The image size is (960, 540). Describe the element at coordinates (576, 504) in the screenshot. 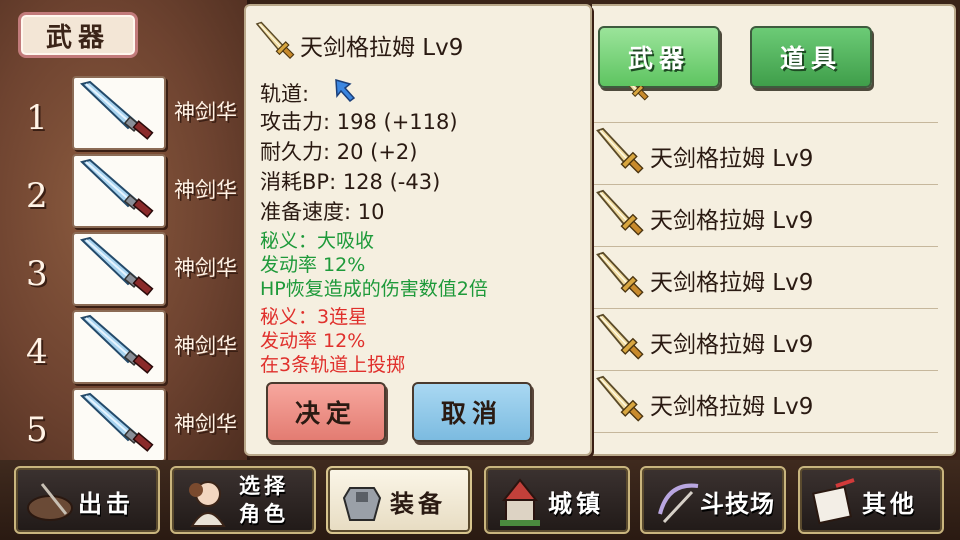

I see `nav-label: 城镇` at that location.